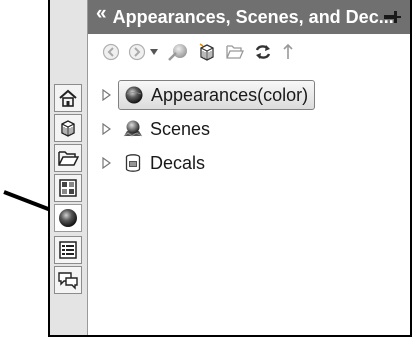 Image resolution: width=418 pixels, height=339 pixels. I want to click on task-pane-tab-bar, so click(69, 167).